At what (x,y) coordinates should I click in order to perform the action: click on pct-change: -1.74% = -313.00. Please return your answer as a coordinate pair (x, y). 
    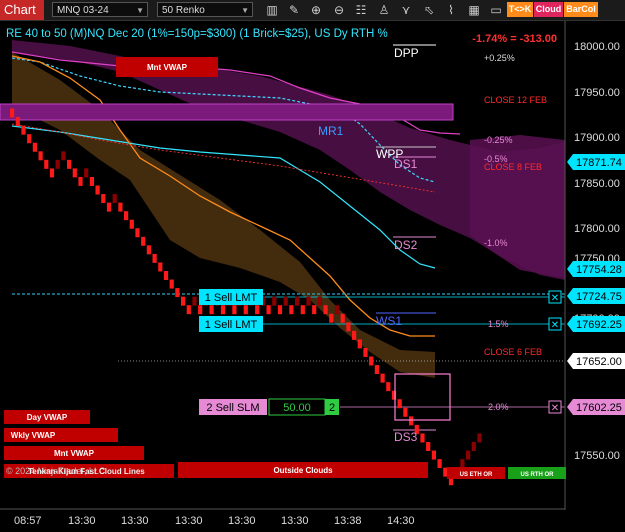
    Looking at the image, I should click on (514, 39).